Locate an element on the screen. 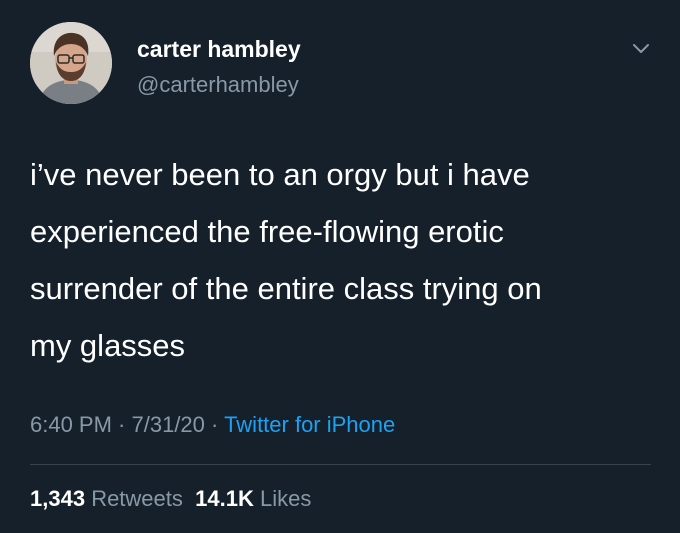  display-name: carter hambley is located at coordinates (219, 49).